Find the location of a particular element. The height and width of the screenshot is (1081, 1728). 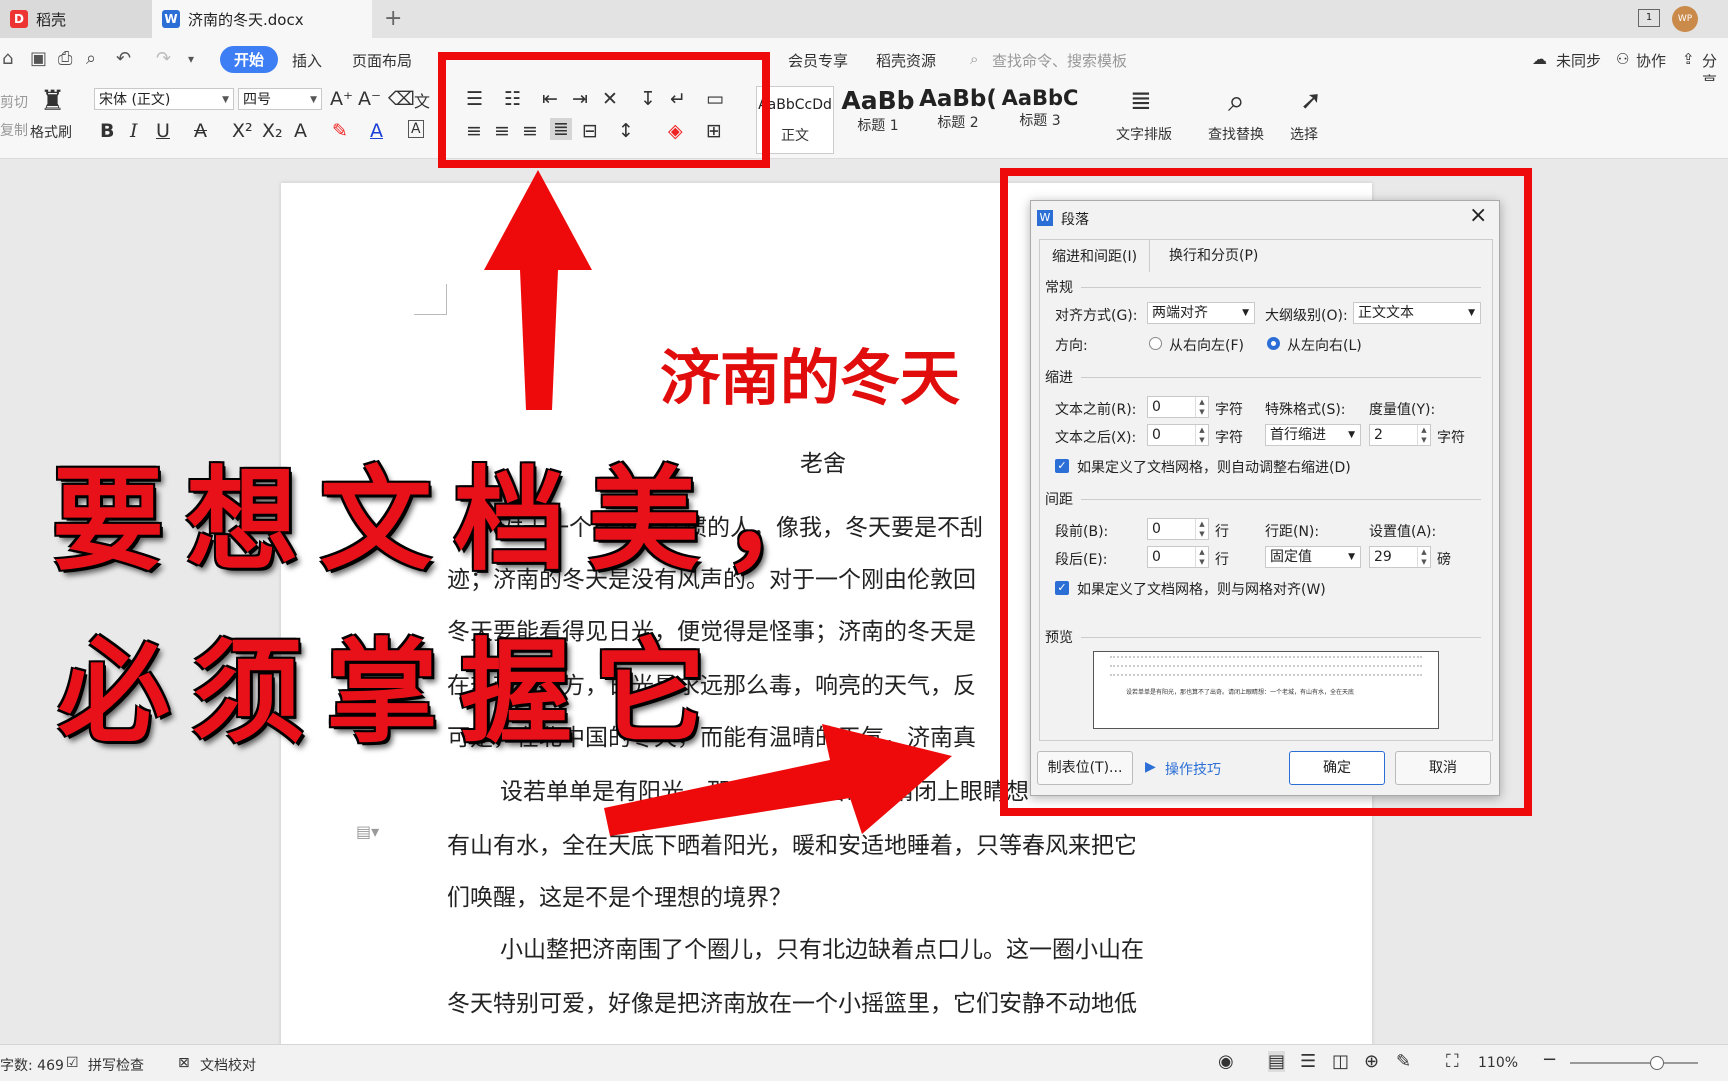

style-heading3: AaBbC 标题 3 is located at coordinates (1040, 108).